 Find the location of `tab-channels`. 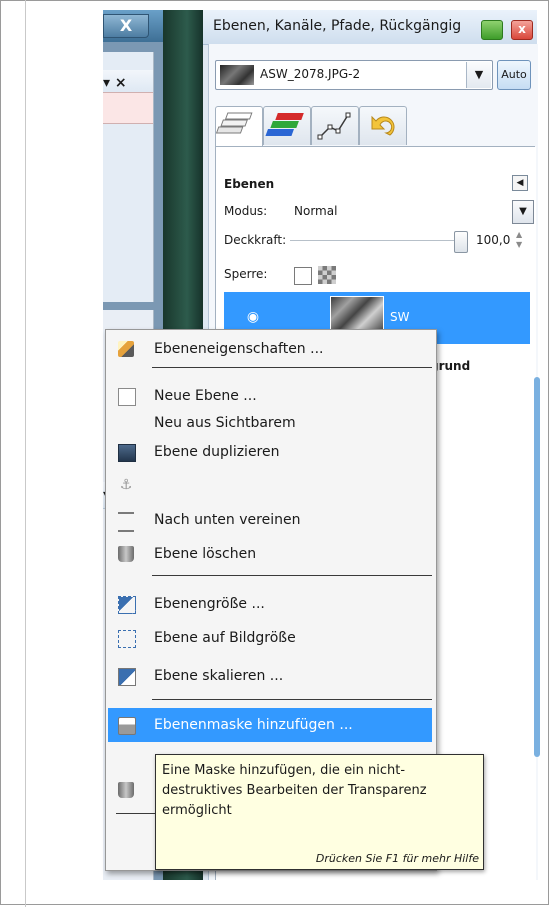

tab-channels is located at coordinates (287, 125).